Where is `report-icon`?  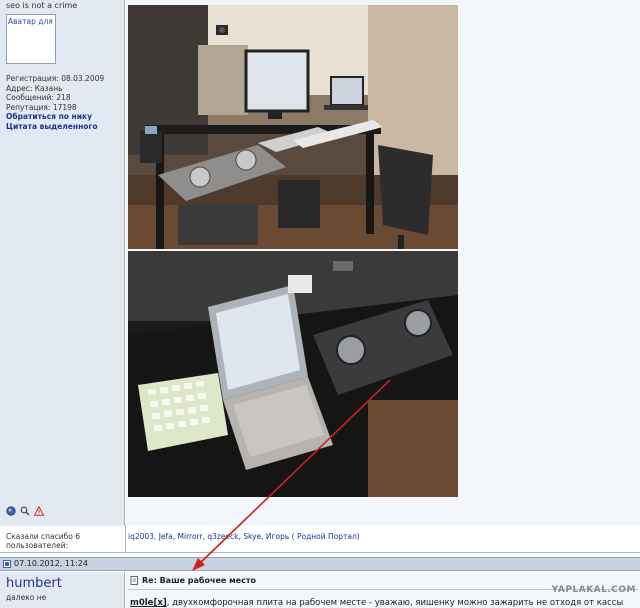
report-icon is located at coordinates (39, 510).